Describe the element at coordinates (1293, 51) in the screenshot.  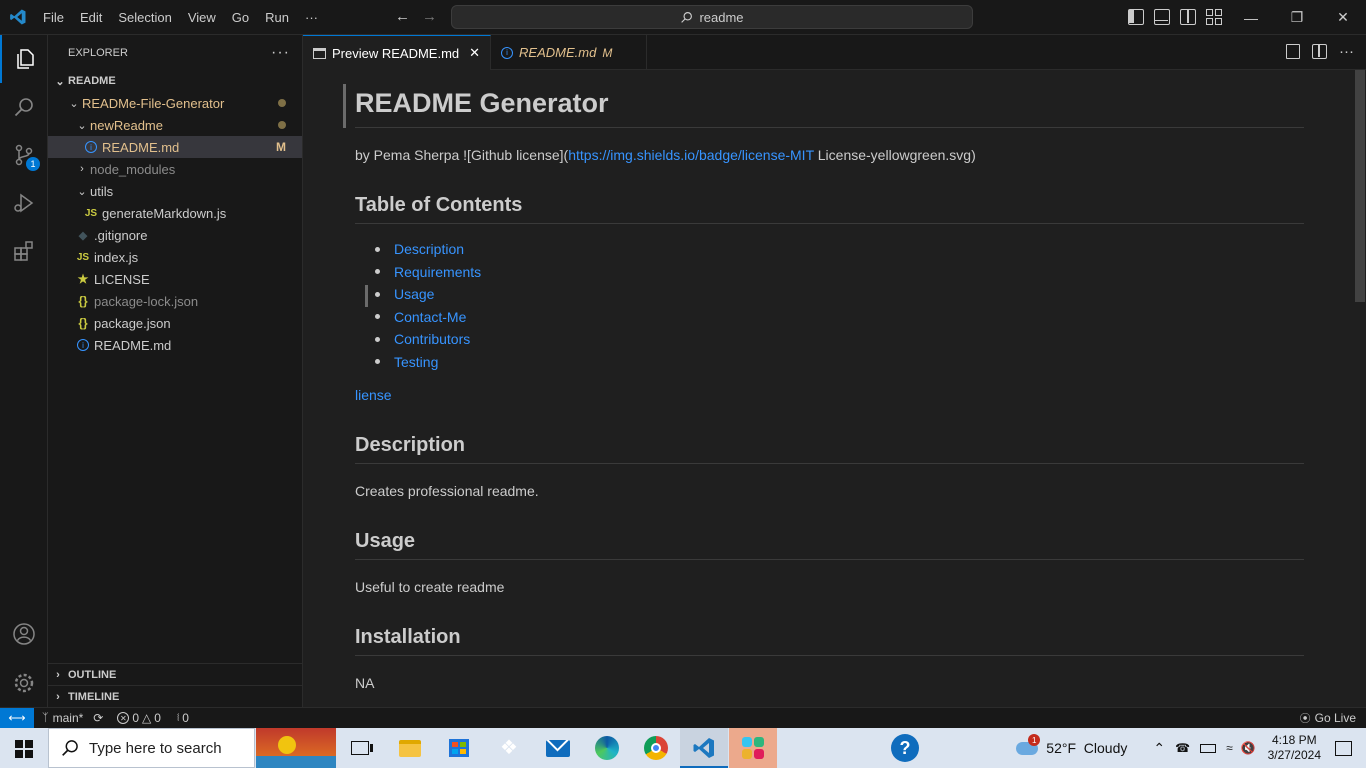
I see `open-source-icon` at that location.